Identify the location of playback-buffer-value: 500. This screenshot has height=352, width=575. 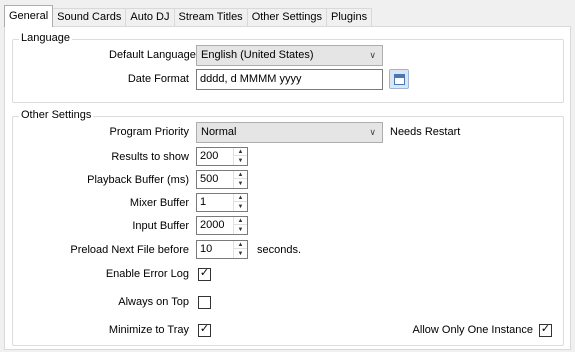
(209, 179).